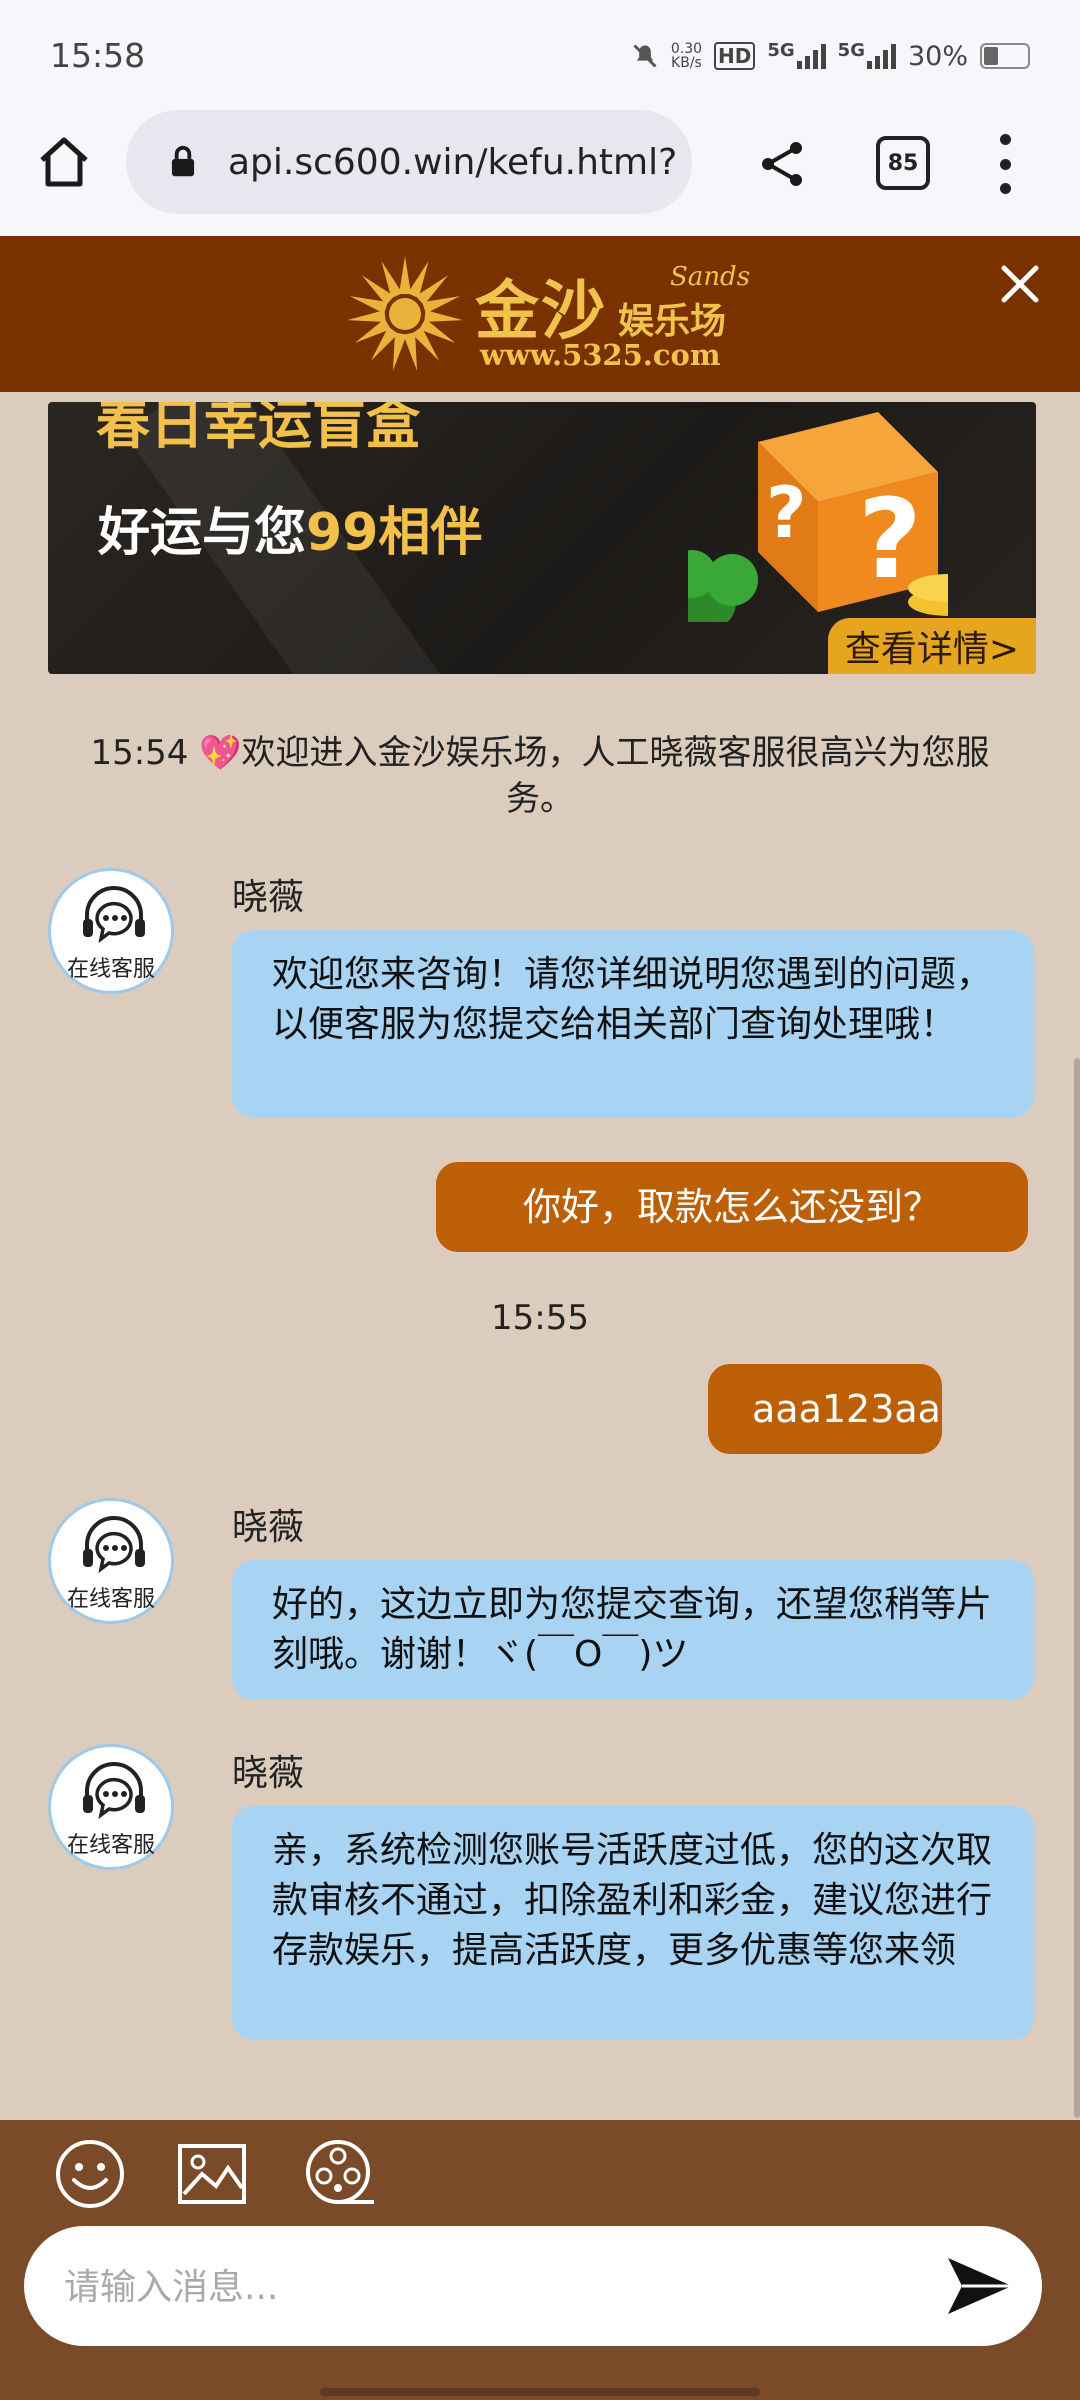 This screenshot has height=2400, width=1080. Describe the element at coordinates (258, 429) in the screenshot. I see `banner-title: 春日幸运盲盒` at that location.